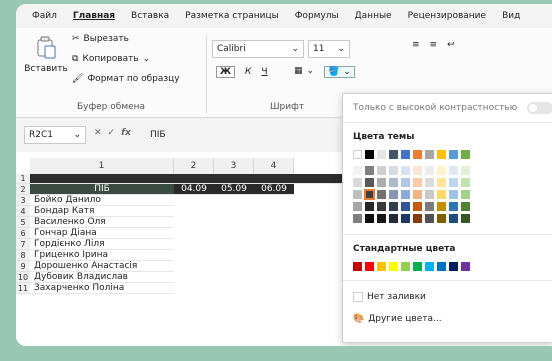  Describe the element at coordinates (102, 266) in the screenshot. I see `list-item: Дорошенко Анастасія` at that location.